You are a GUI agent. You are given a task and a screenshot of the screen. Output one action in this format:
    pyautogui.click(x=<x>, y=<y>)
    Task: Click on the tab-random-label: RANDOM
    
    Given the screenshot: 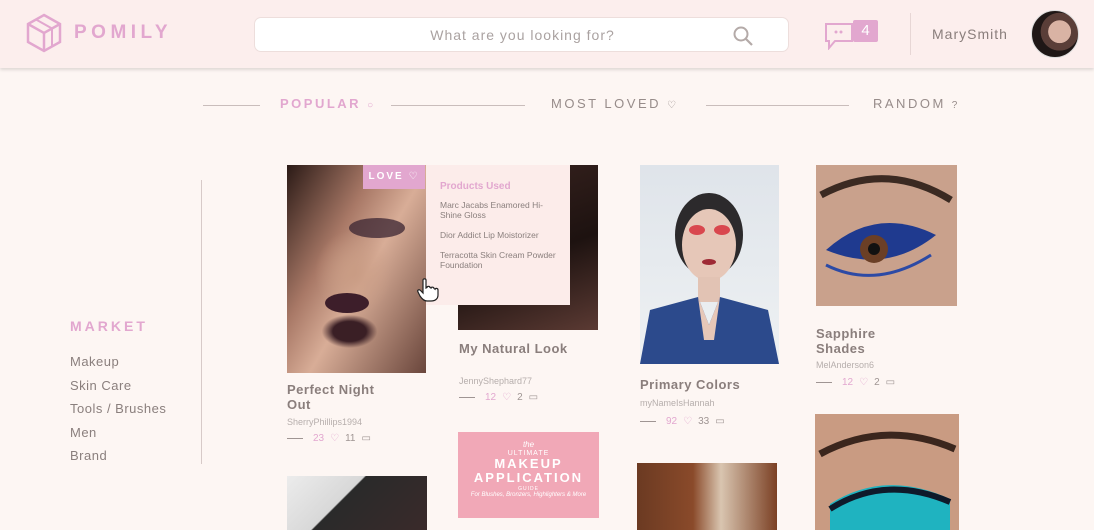 What is the action you would take?
    pyautogui.click(x=909, y=103)
    